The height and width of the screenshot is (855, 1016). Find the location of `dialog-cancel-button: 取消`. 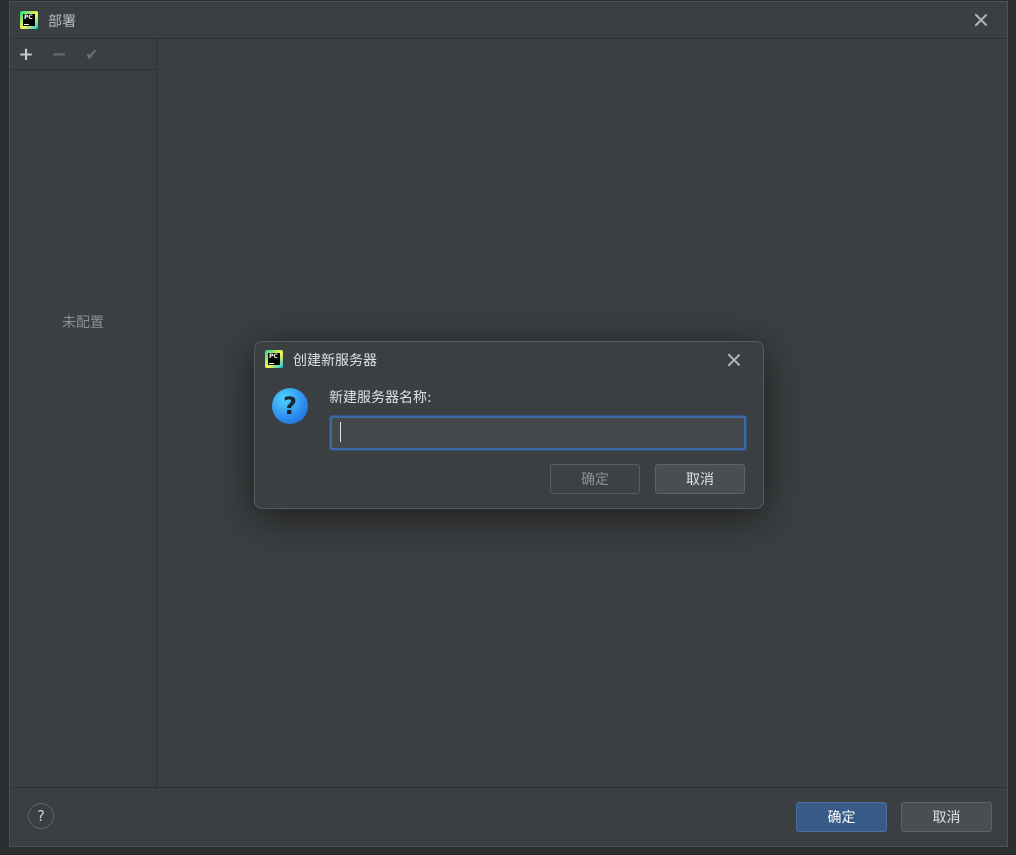

dialog-cancel-button: 取消 is located at coordinates (700, 479).